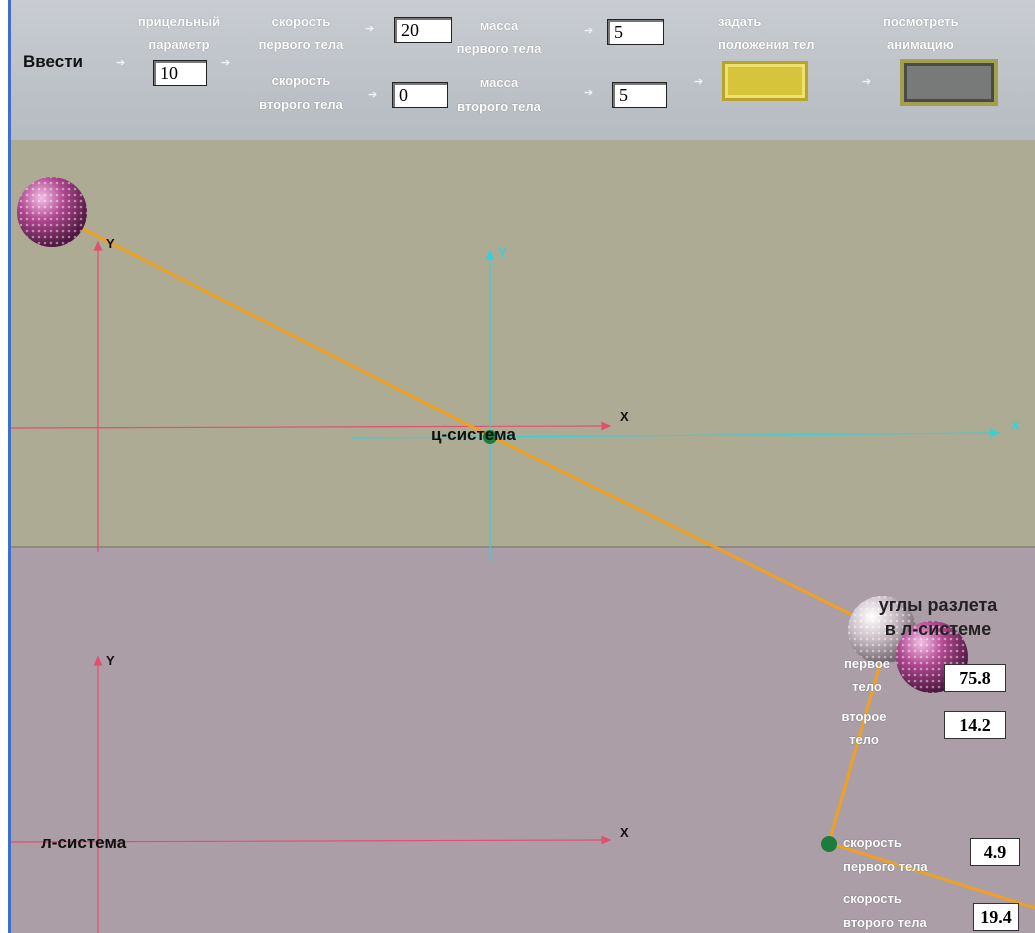 Image resolution: width=1035 pixels, height=933 pixels. Describe the element at coordinates (624, 832) in the screenshot. I see `lab-x-label-bottom: X` at that location.